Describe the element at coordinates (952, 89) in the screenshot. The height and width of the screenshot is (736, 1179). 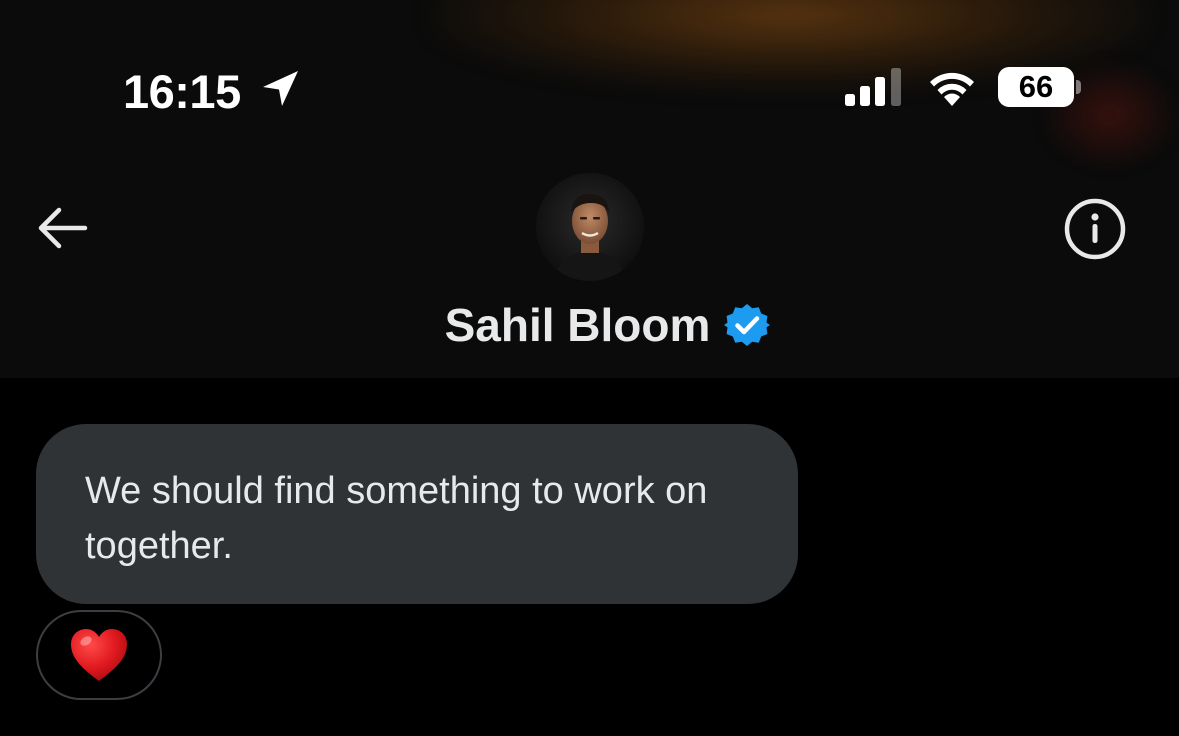
I see `wifi-icon` at that location.